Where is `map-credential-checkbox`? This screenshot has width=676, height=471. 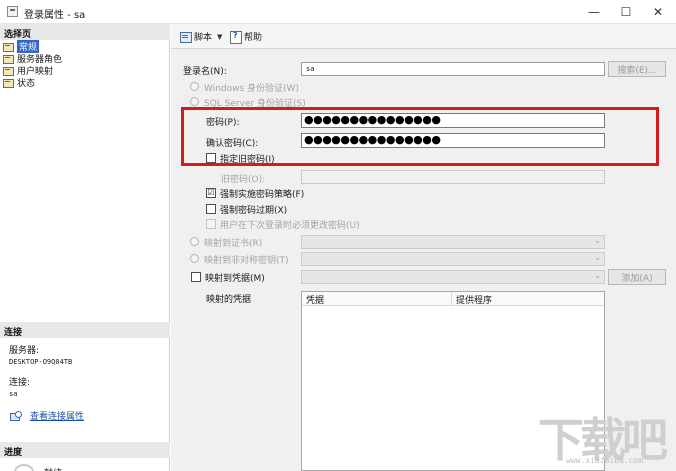
map-credential-checkbox is located at coordinates (196, 277).